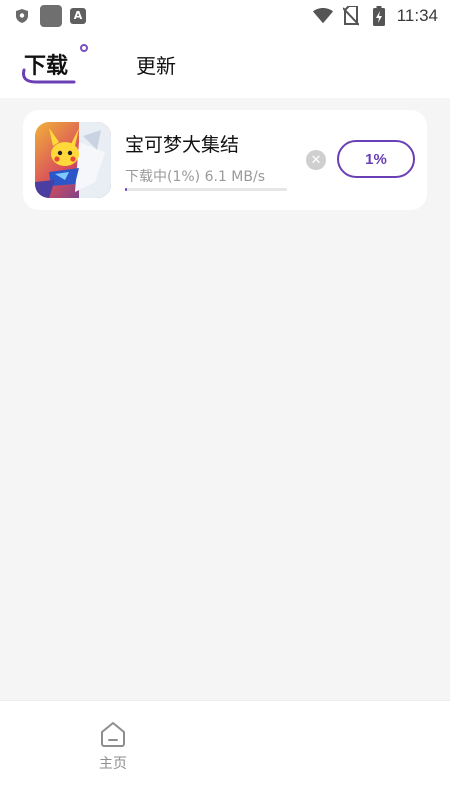 This screenshot has width=450, height=800. I want to click on bottom-navigation: 主页, so click(225, 750).